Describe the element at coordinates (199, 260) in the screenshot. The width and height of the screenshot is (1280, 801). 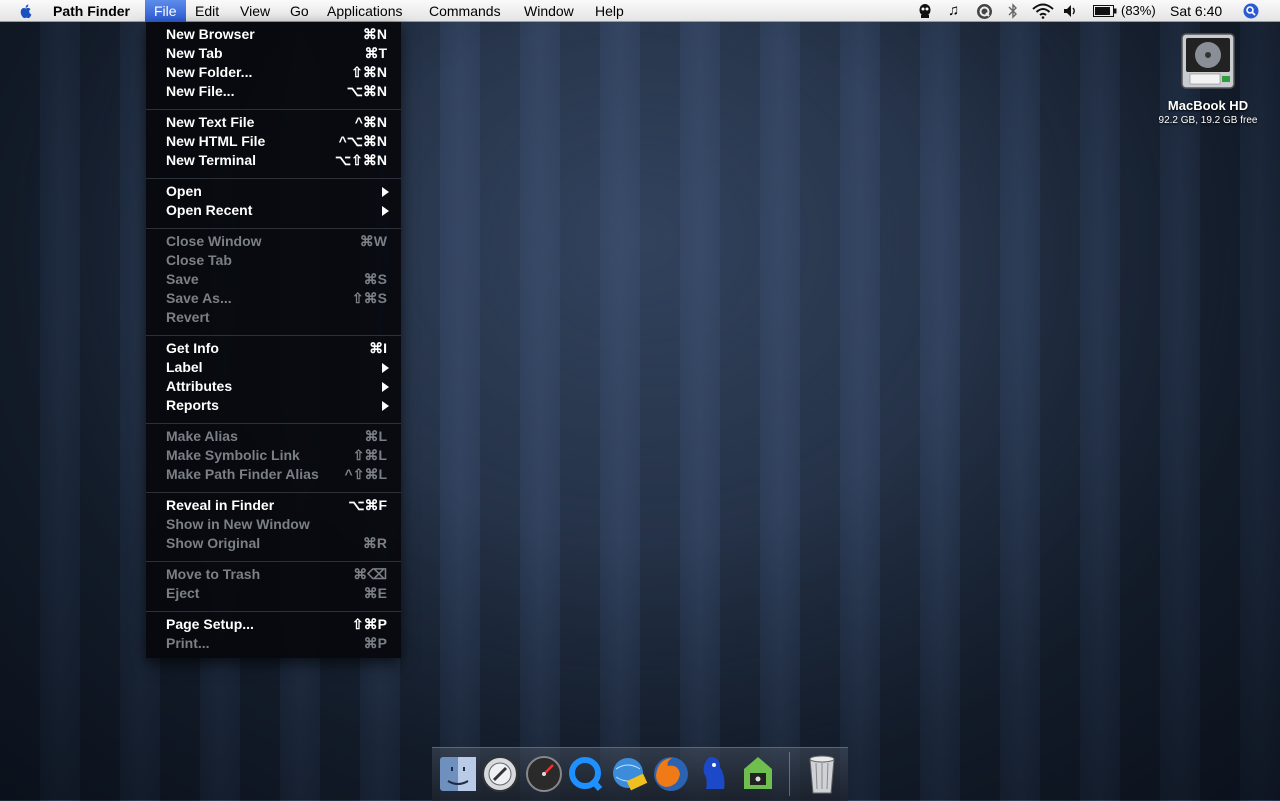
I see `menu-item-label: Close Tab` at that location.